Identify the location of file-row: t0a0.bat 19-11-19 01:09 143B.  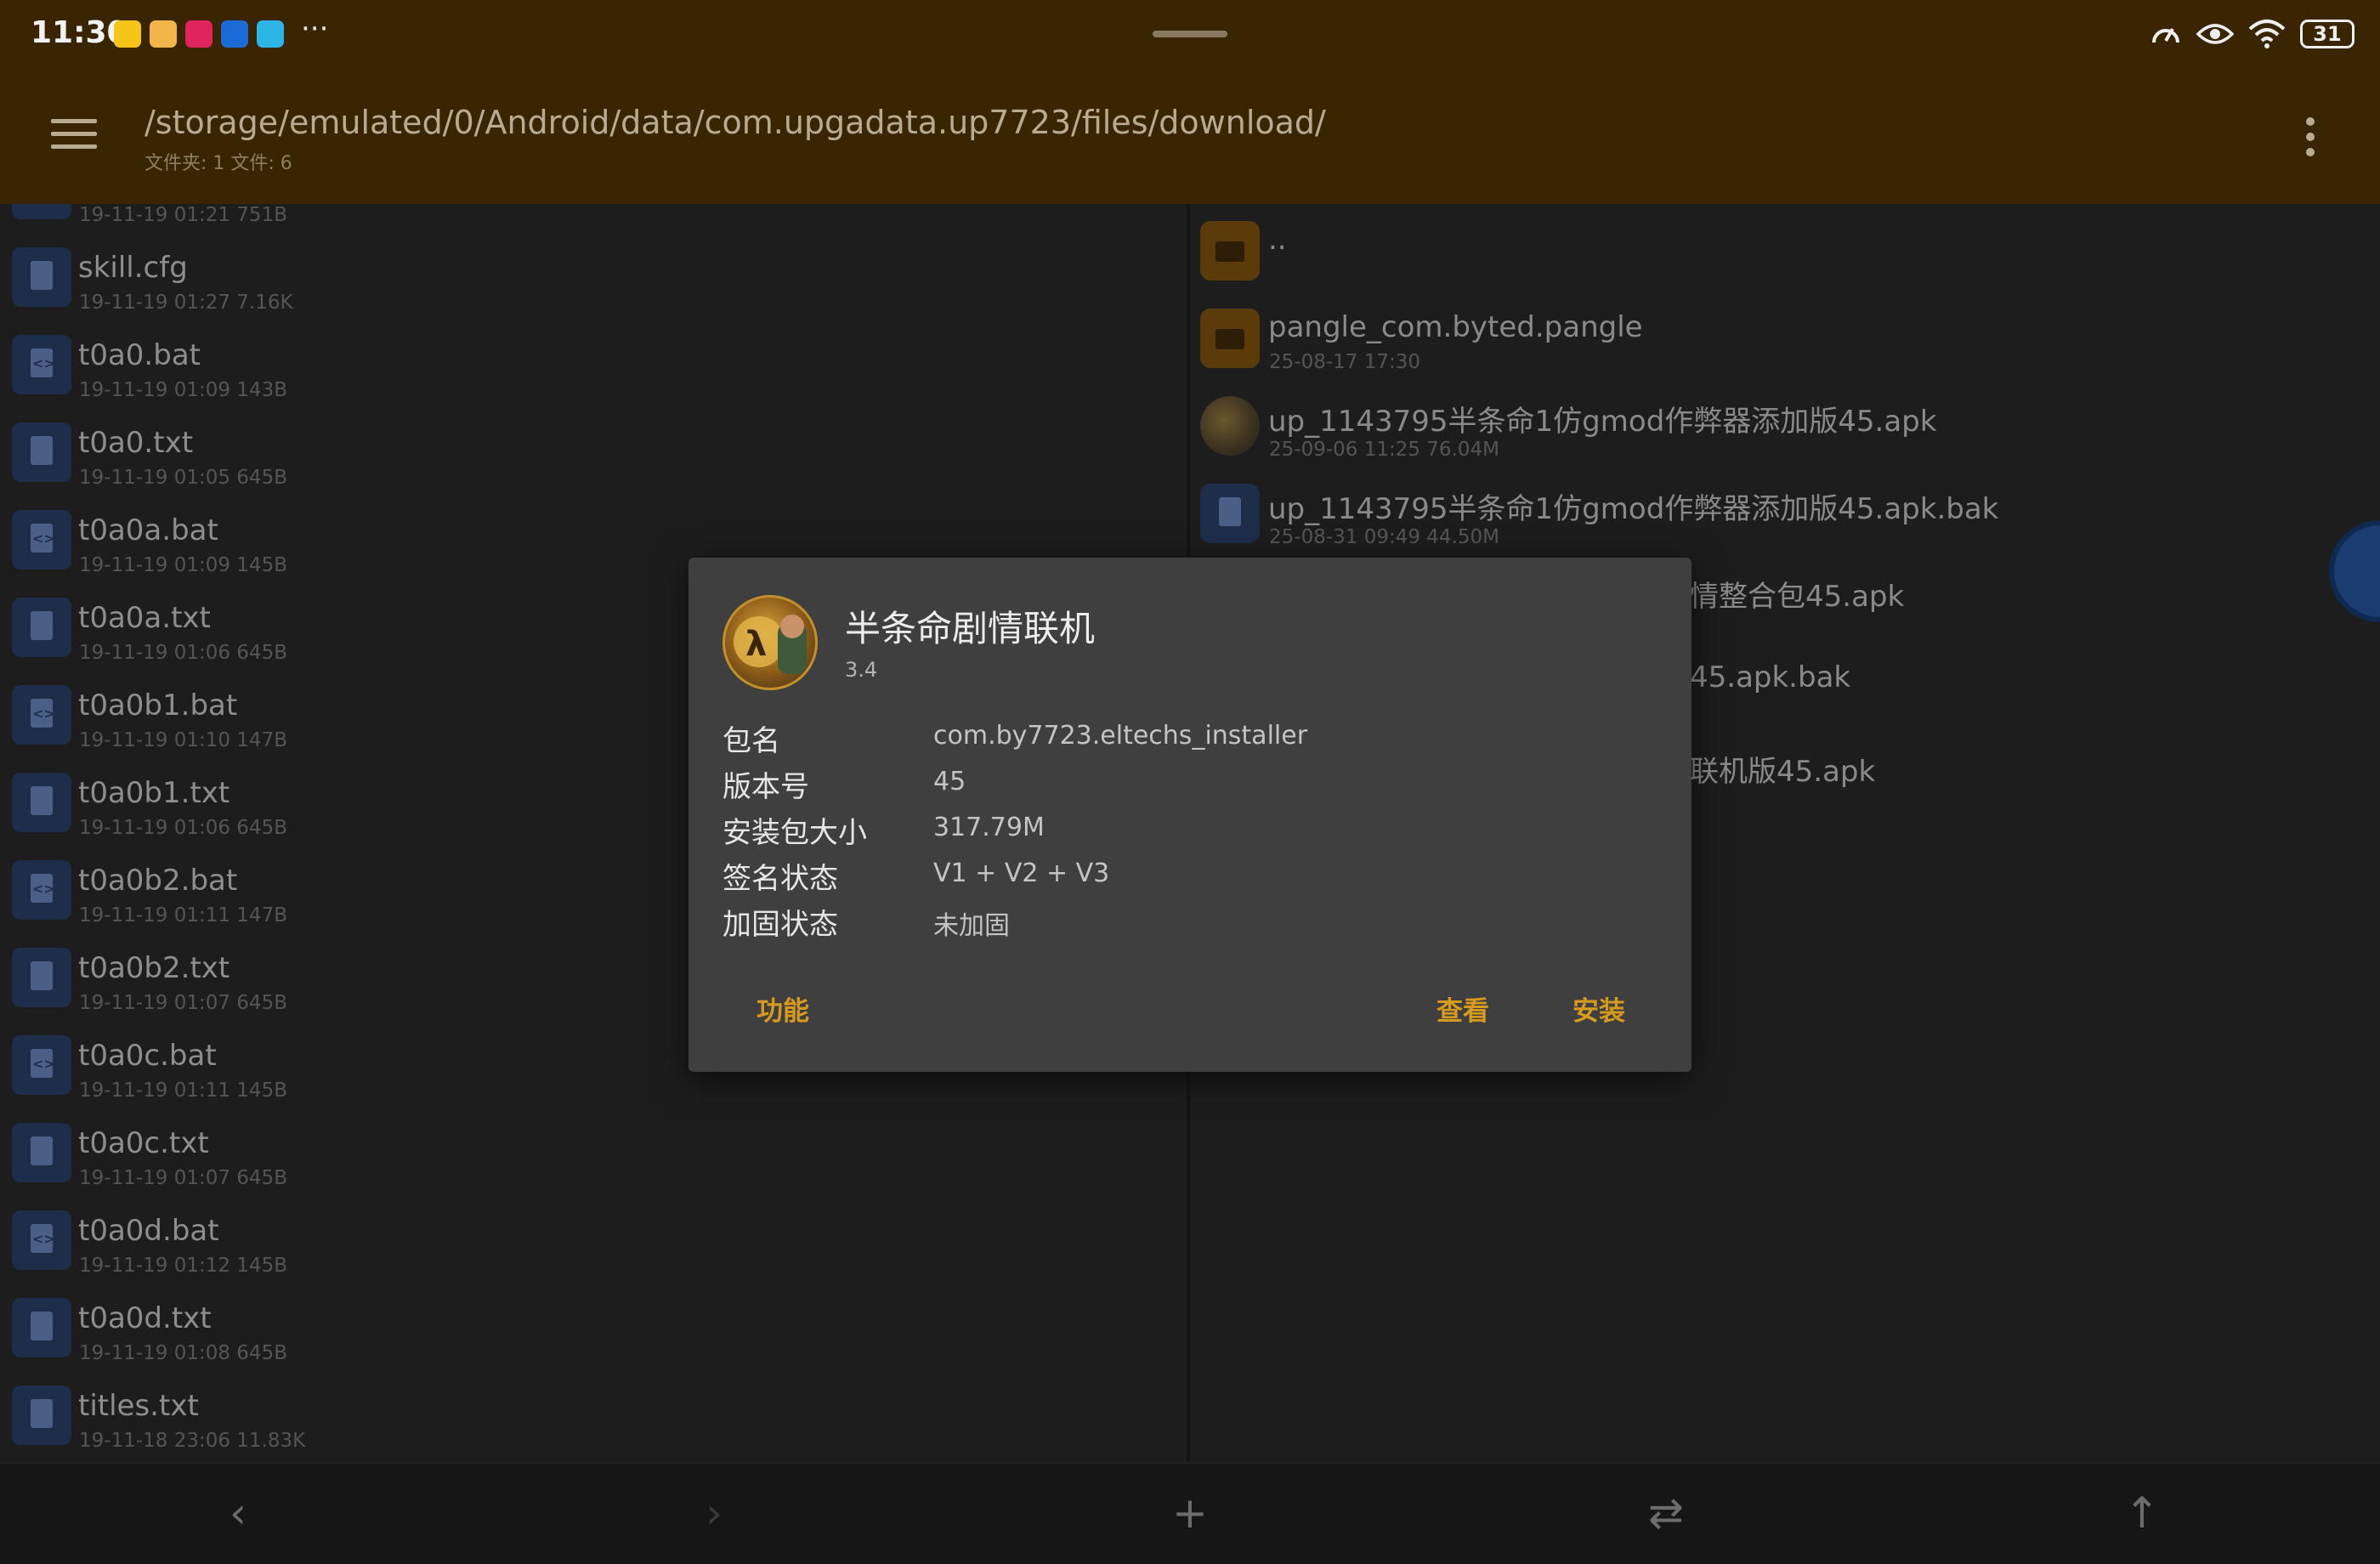
(593, 363).